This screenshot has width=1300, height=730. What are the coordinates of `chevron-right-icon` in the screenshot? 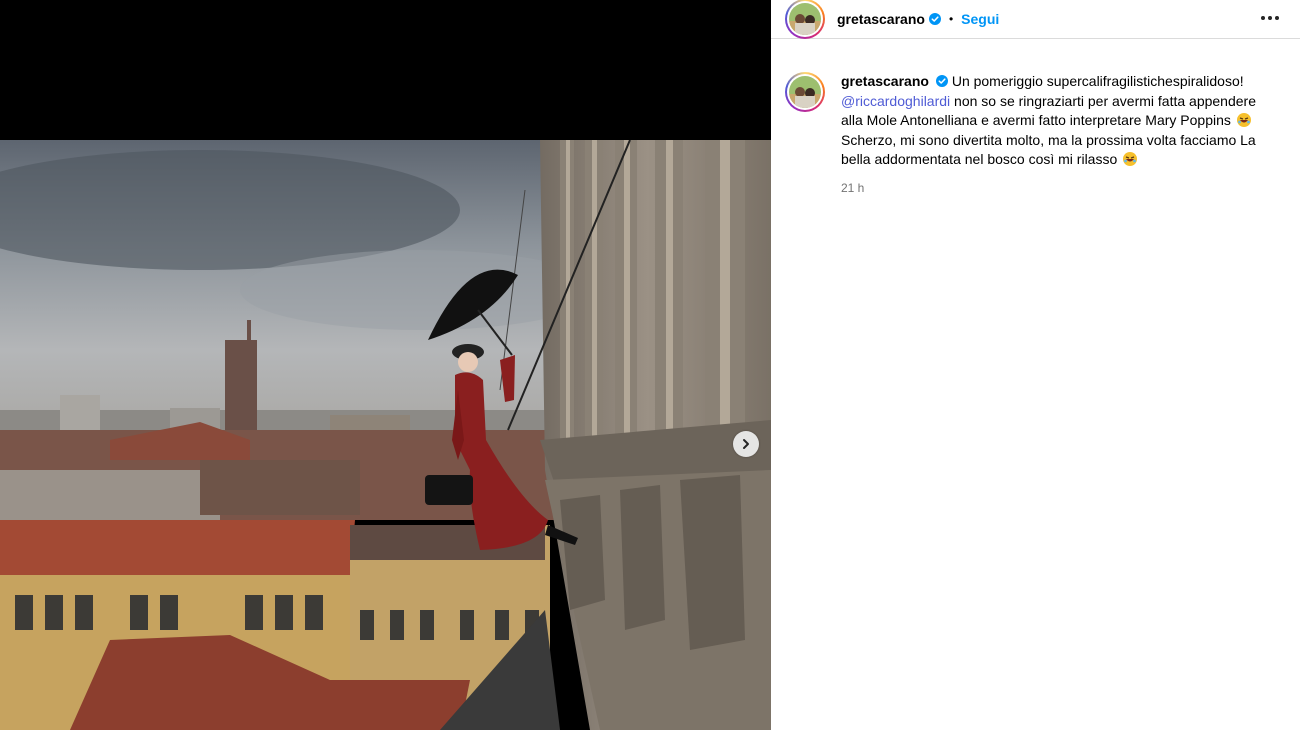 It's located at (746, 444).